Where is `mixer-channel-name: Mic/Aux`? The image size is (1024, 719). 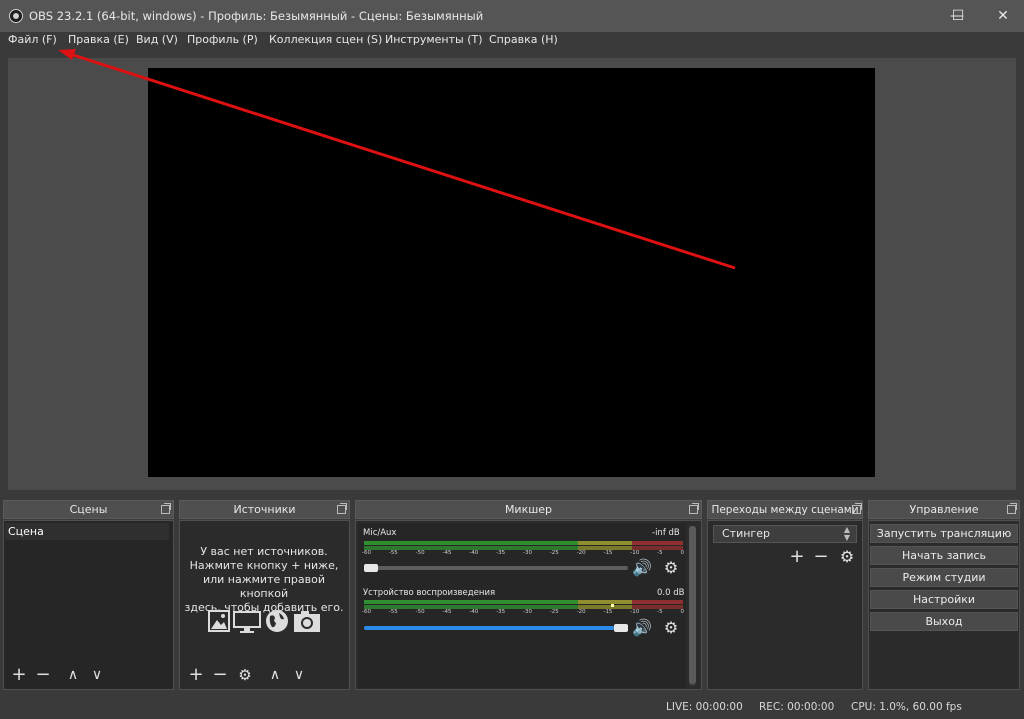 mixer-channel-name: Mic/Aux is located at coordinates (380, 533).